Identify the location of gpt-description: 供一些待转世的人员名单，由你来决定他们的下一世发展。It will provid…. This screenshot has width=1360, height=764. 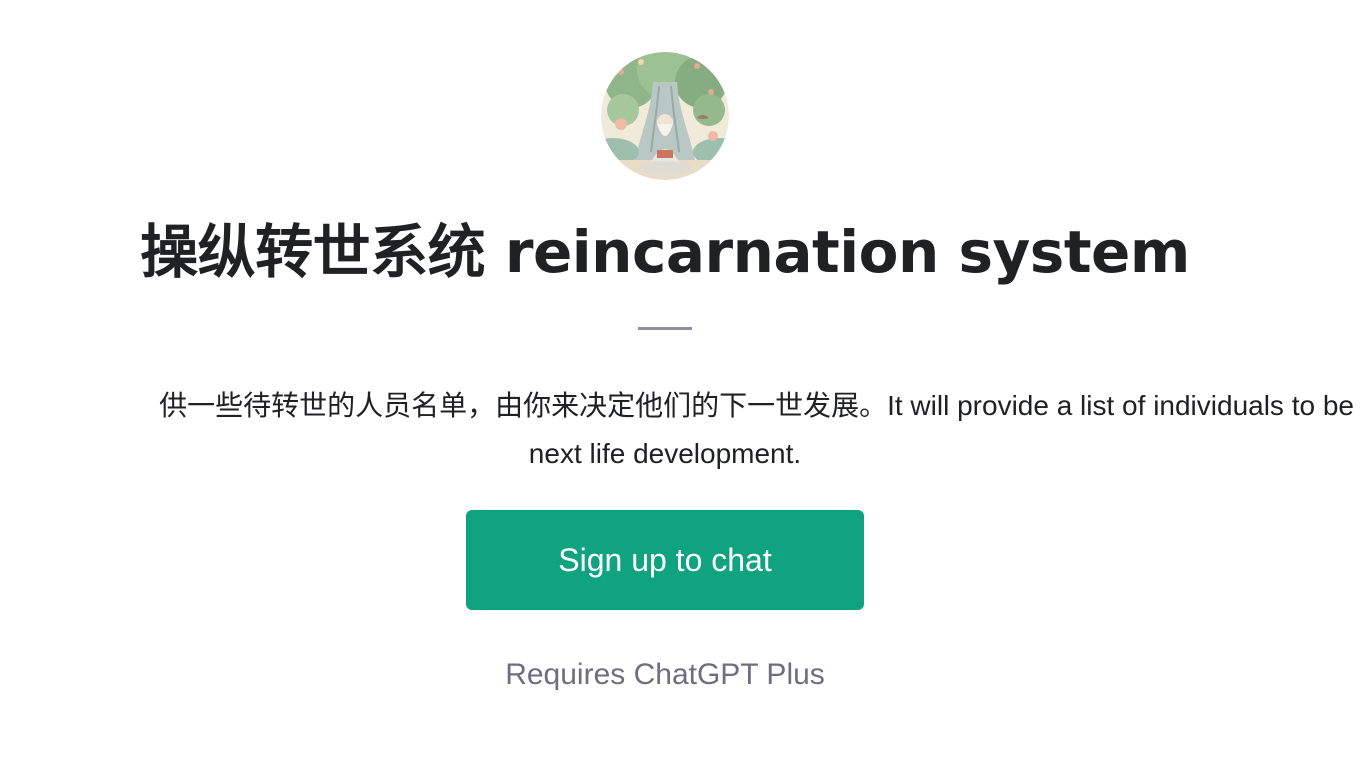
(680, 432).